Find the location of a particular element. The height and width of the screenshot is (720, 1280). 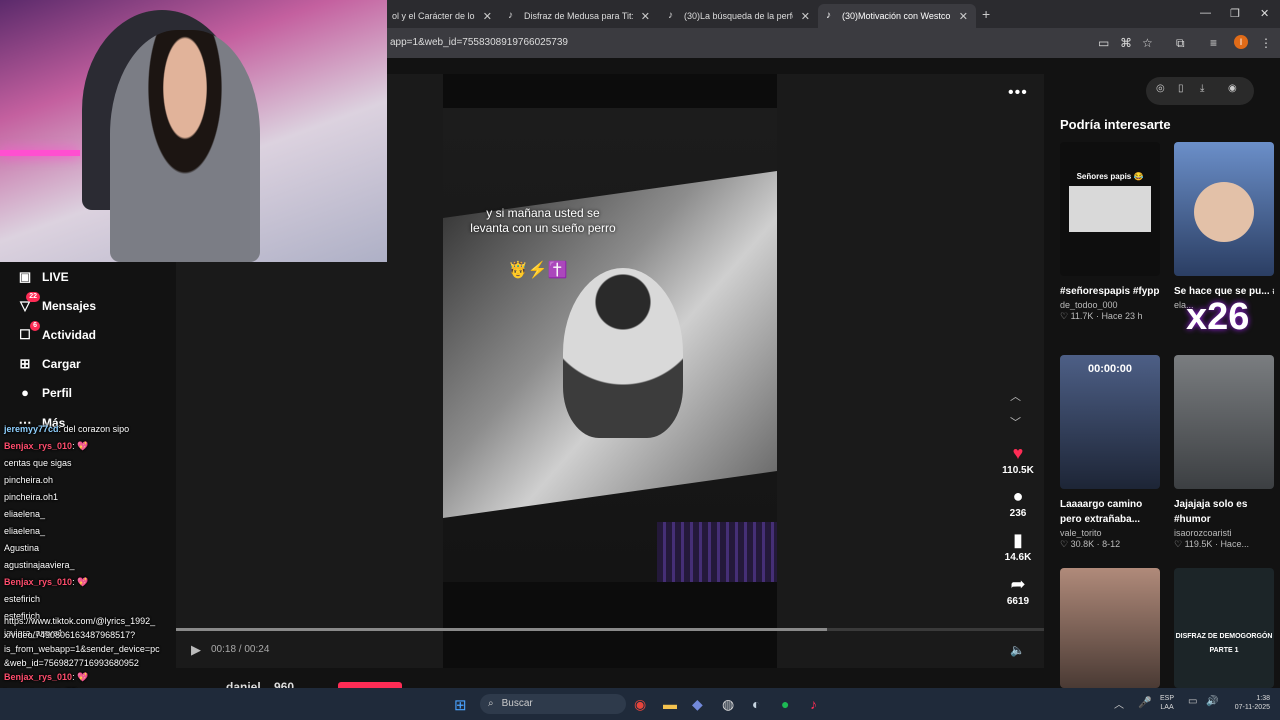

share-count: 6619 is located at coordinates (1018, 601).